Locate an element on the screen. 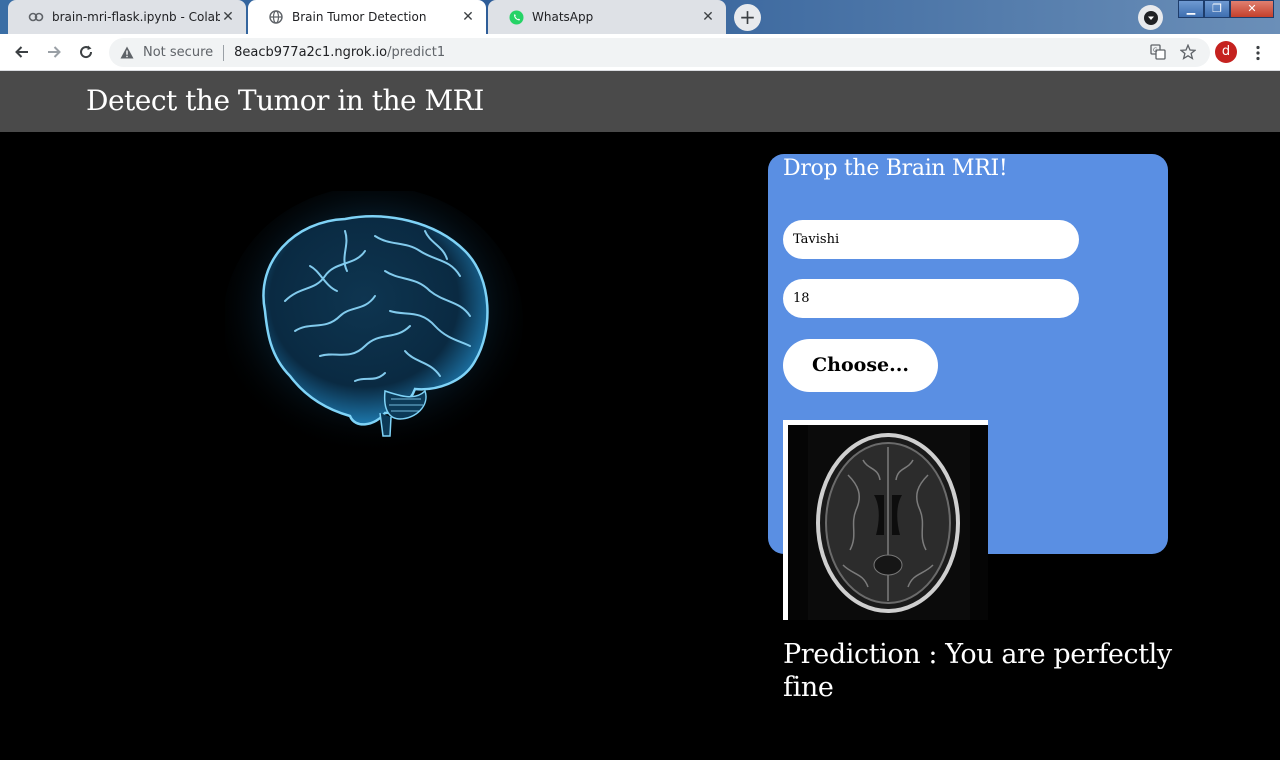 The width and height of the screenshot is (1280, 760). mri-scan-image is located at coordinates (888, 522).